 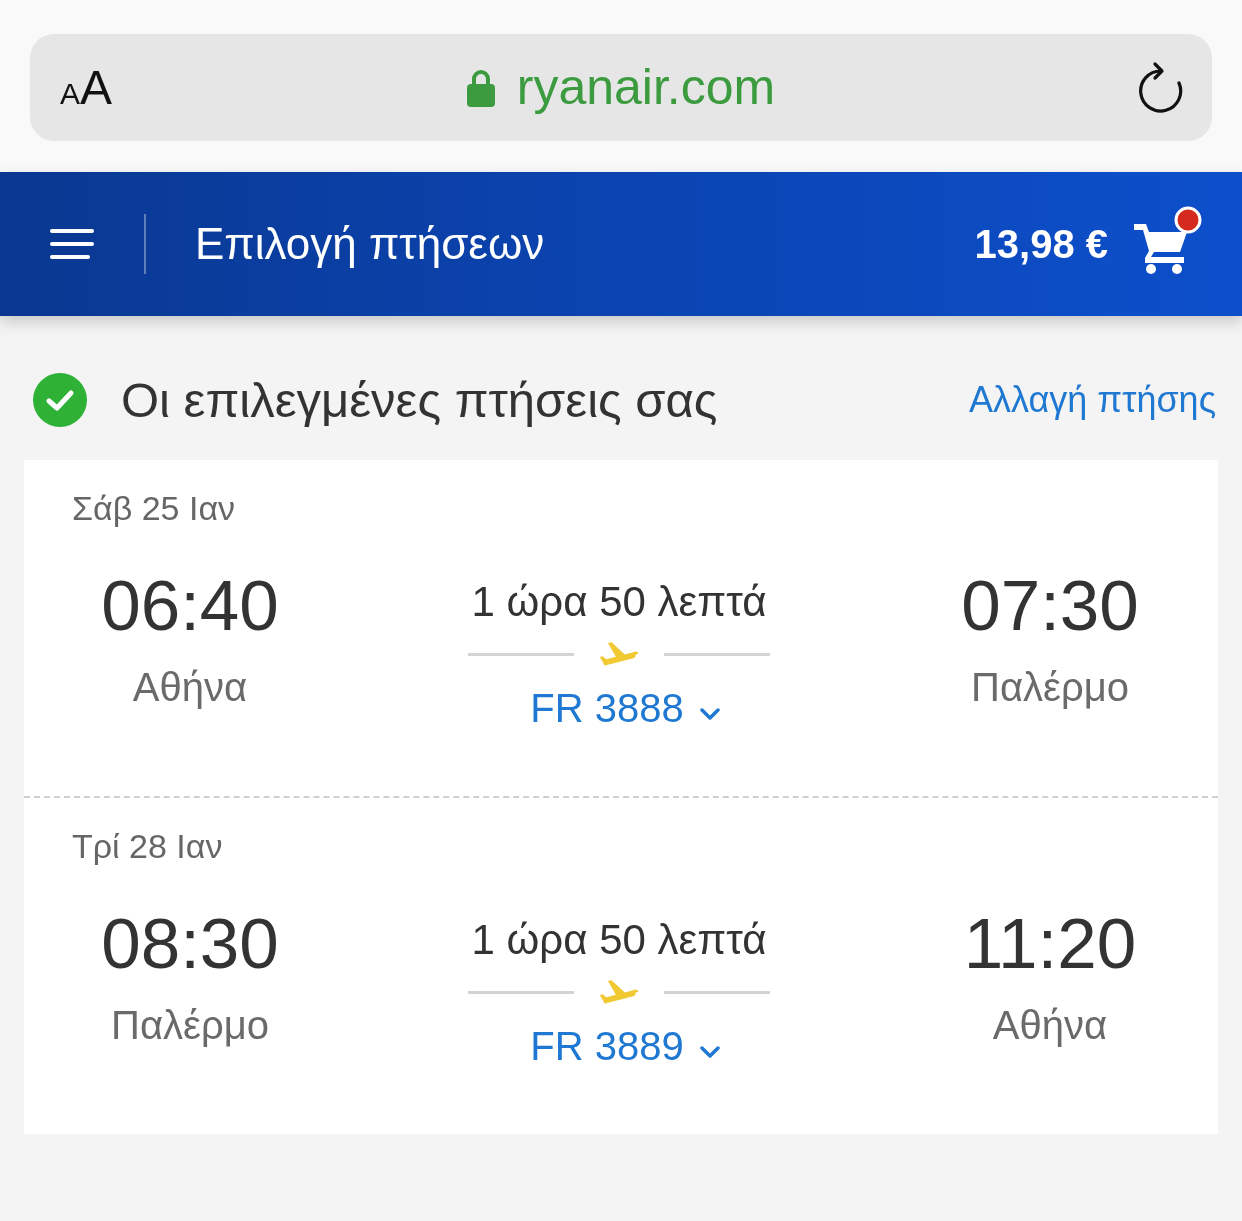 I want to click on arrival-time: 07:30, so click(x=1050, y=606).